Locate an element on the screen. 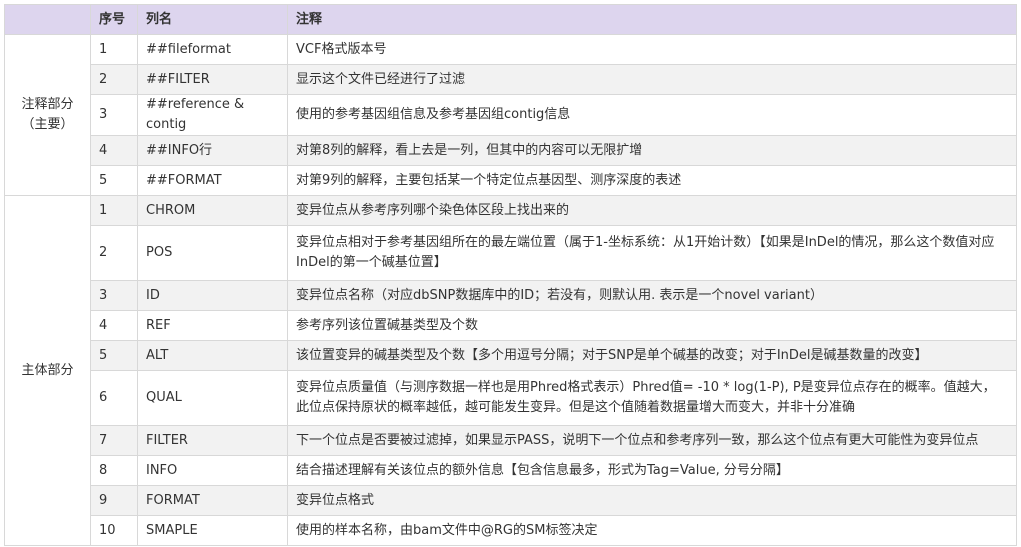  row-note: 参考序列该位置碱基类型及个数 is located at coordinates (652, 325).